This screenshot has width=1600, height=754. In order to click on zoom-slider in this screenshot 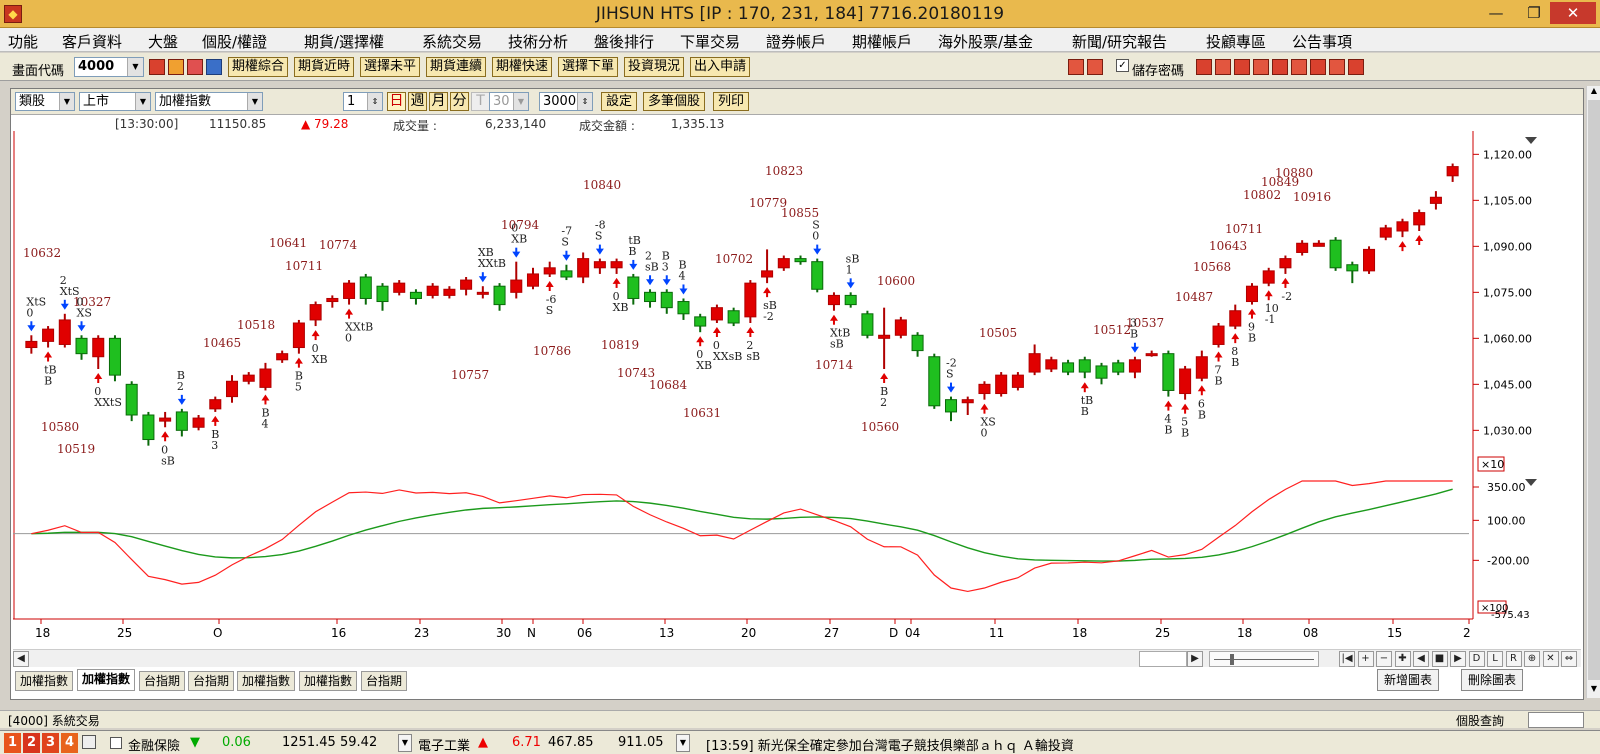, I will do `click(1264, 659)`.